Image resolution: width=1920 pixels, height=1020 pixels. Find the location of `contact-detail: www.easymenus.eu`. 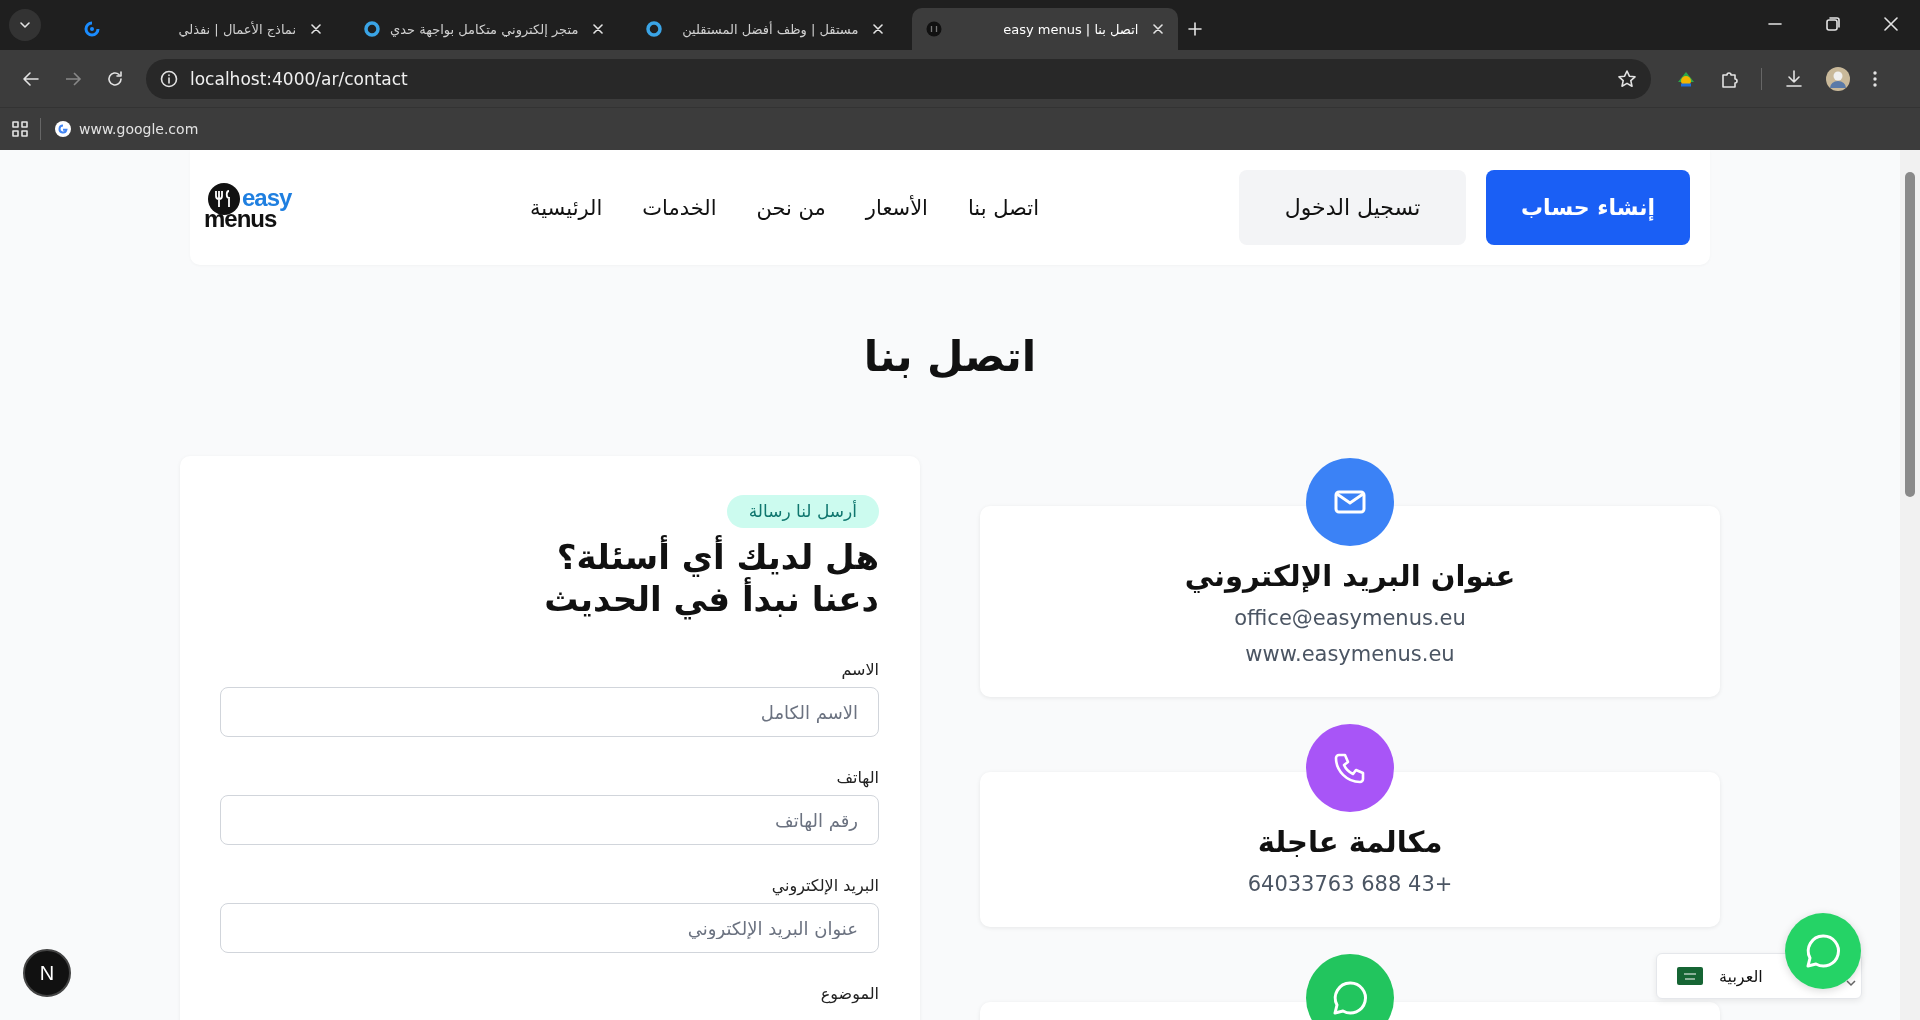

contact-detail: www.easymenus.eu is located at coordinates (1350, 654).